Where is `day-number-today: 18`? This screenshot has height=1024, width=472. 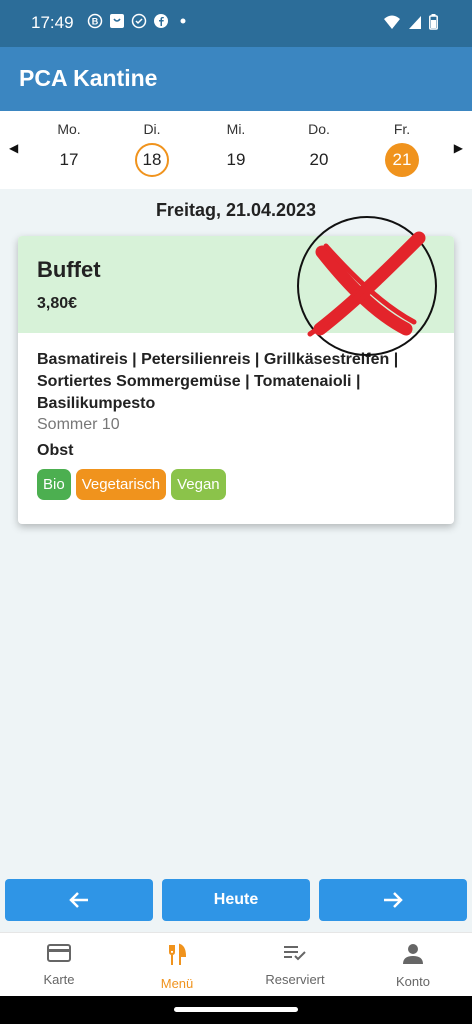
day-number-today: 18 is located at coordinates (152, 160).